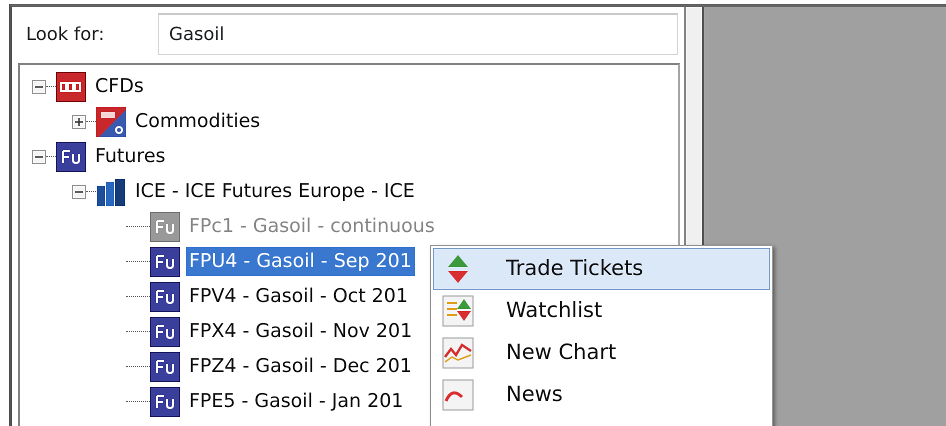 The height and width of the screenshot is (426, 946). What do you see at coordinates (458, 353) in the screenshot?
I see `line-chart-icon` at bounding box center [458, 353].